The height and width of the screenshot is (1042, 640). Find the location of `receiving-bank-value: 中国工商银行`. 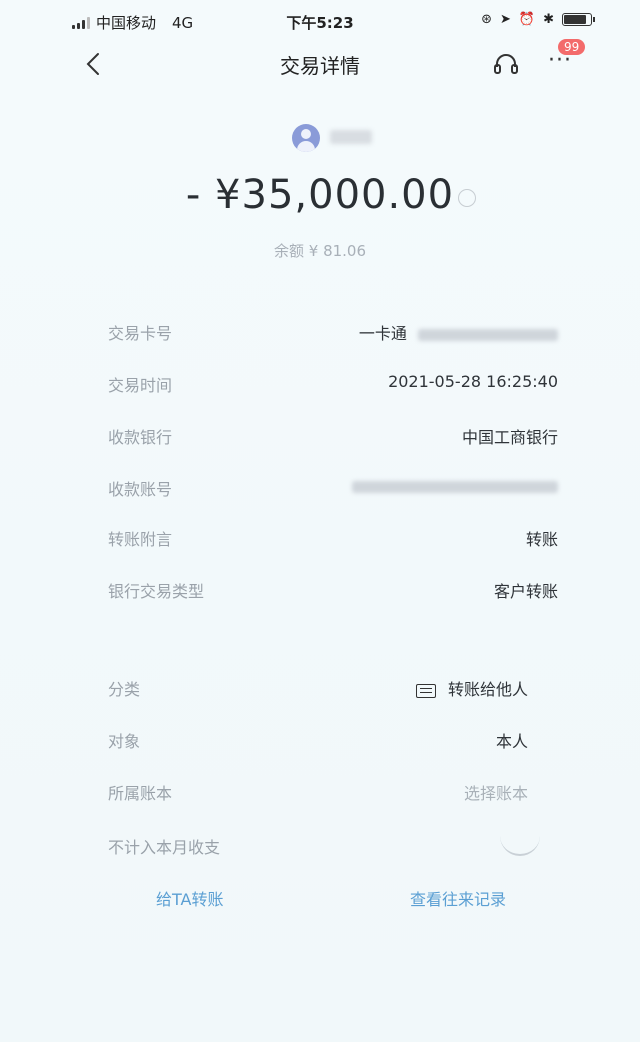

receiving-bank-value: 中国工商银行 is located at coordinates (509, 437).